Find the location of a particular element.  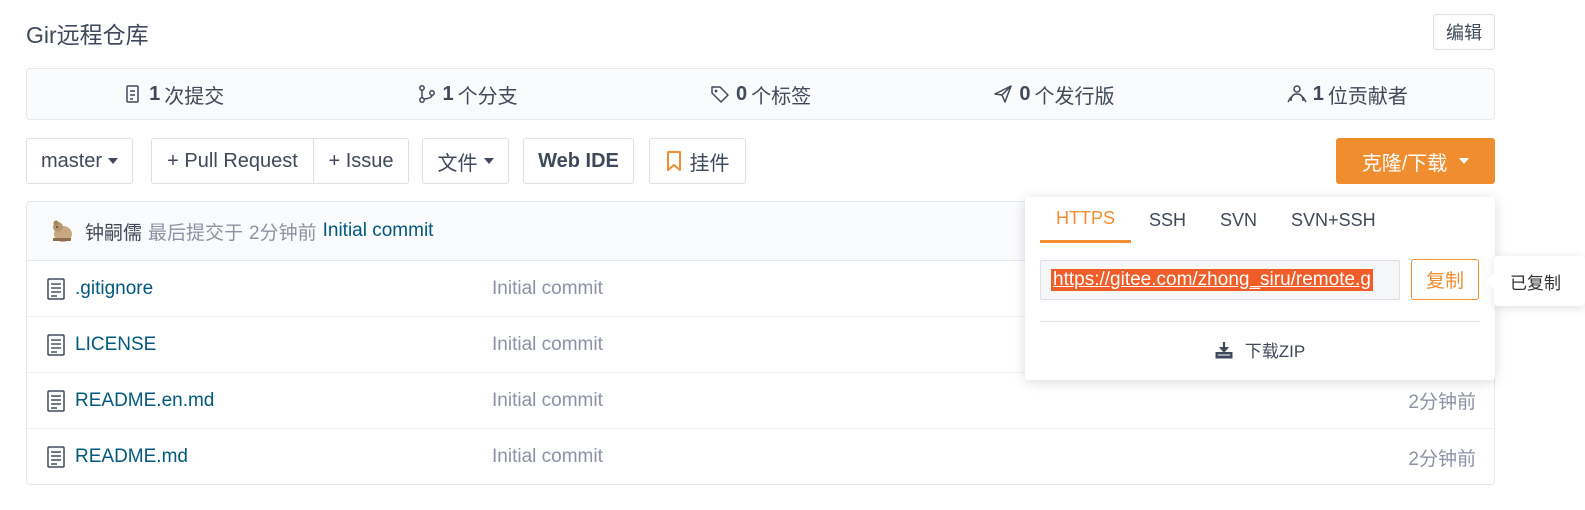

commit-message-link: Initial commit is located at coordinates (378, 231).